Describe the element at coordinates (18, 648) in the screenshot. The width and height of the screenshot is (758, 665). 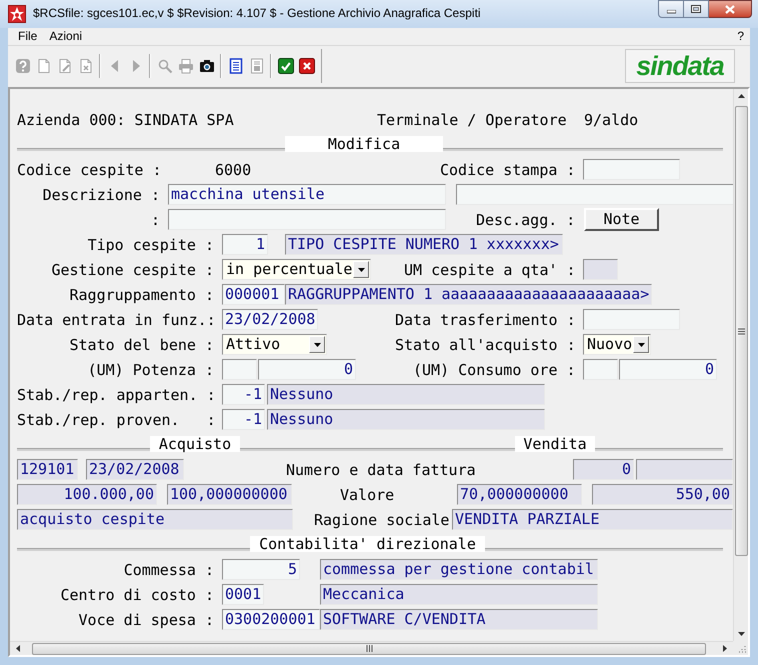
I see `left-arrow-icon` at that location.